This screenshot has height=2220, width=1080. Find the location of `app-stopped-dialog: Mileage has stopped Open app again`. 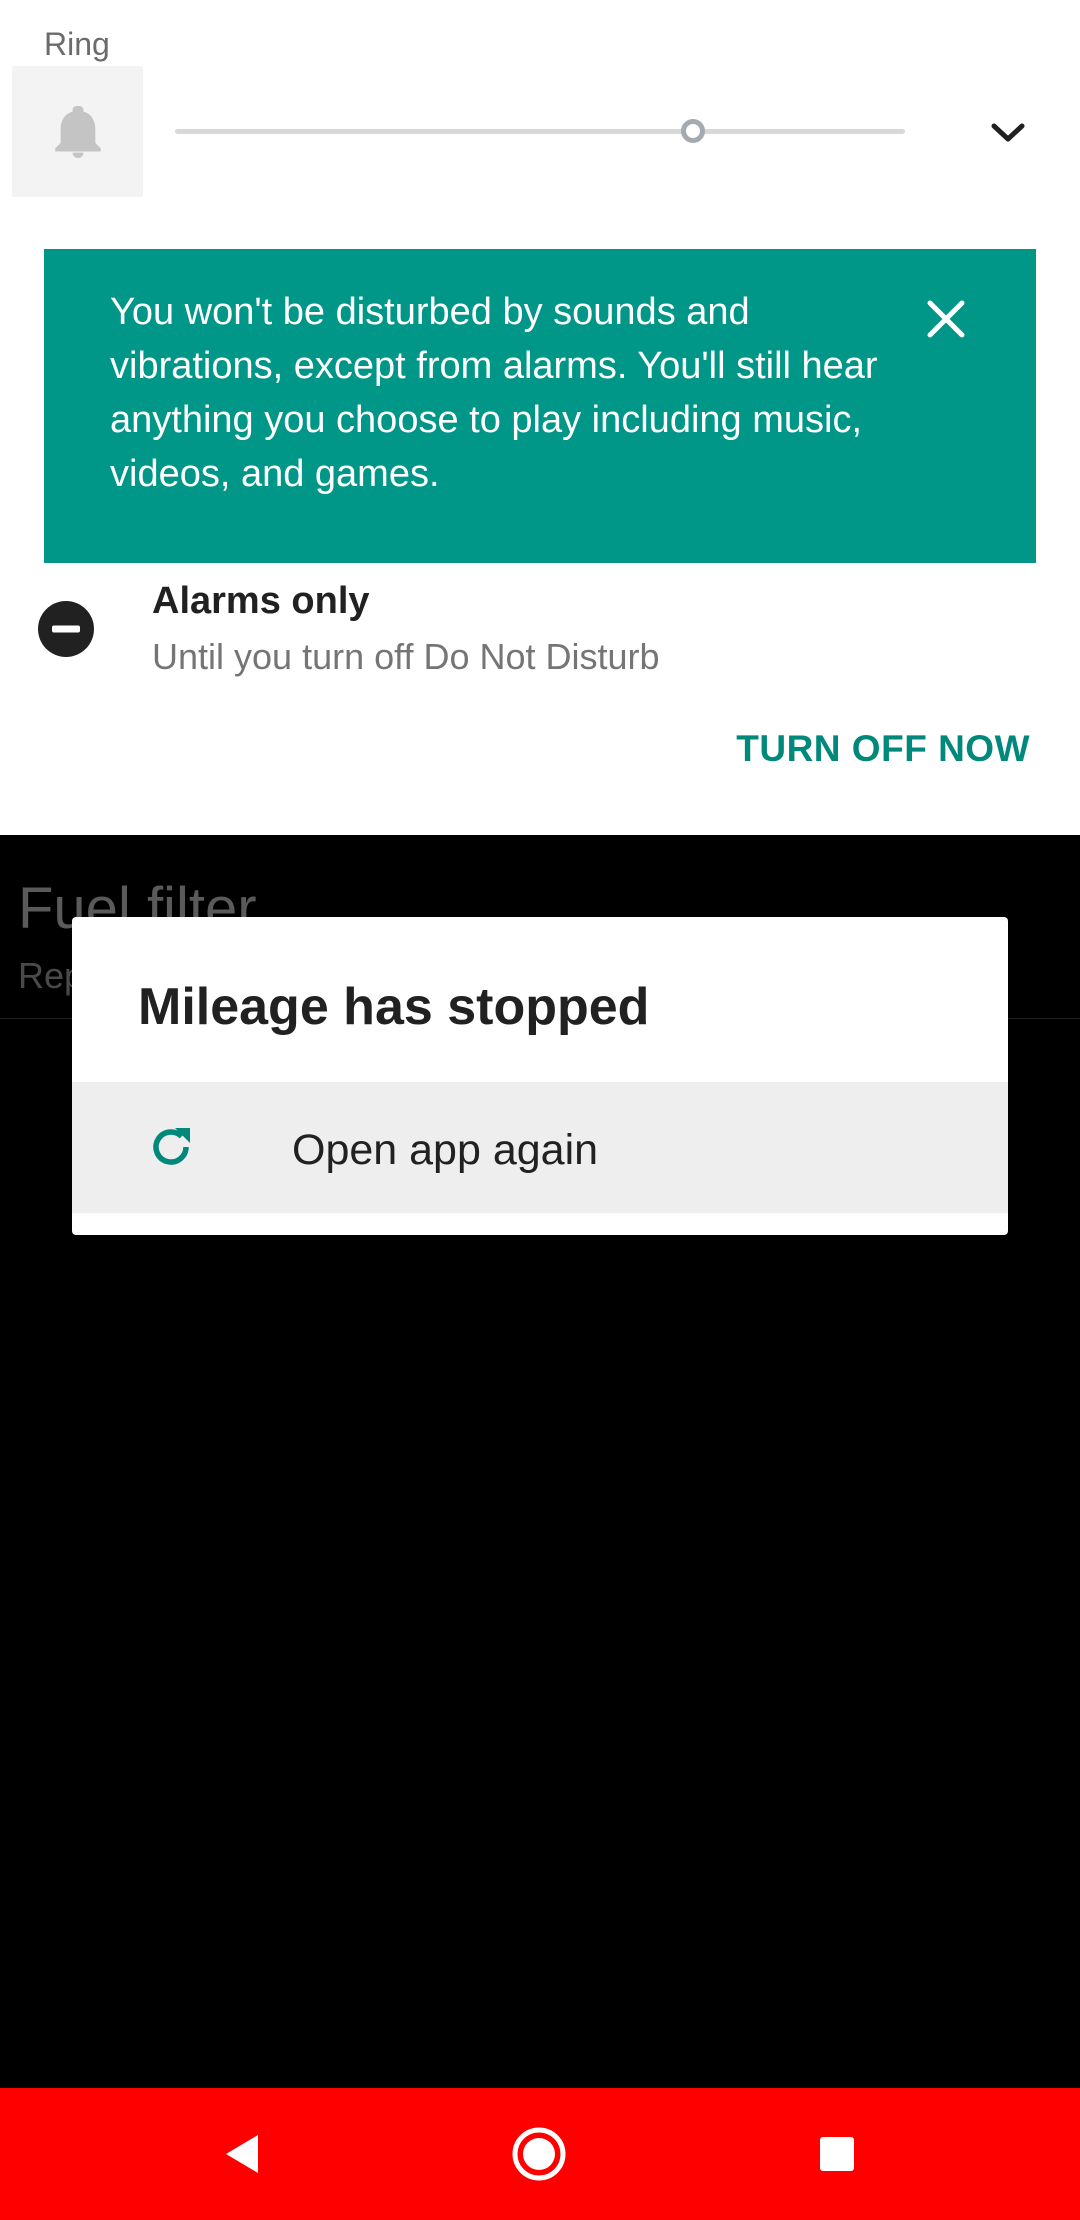

app-stopped-dialog: Mileage has stopped Open app again is located at coordinates (540, 1076).